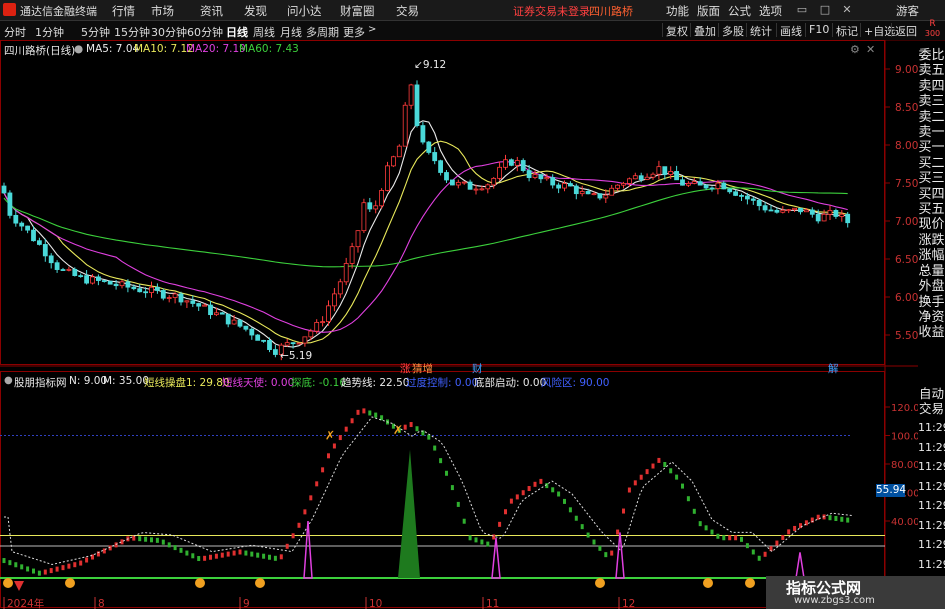  What do you see at coordinates (931, 317) in the screenshot?
I see `orderbook-item-17: 净资` at bounding box center [931, 317].